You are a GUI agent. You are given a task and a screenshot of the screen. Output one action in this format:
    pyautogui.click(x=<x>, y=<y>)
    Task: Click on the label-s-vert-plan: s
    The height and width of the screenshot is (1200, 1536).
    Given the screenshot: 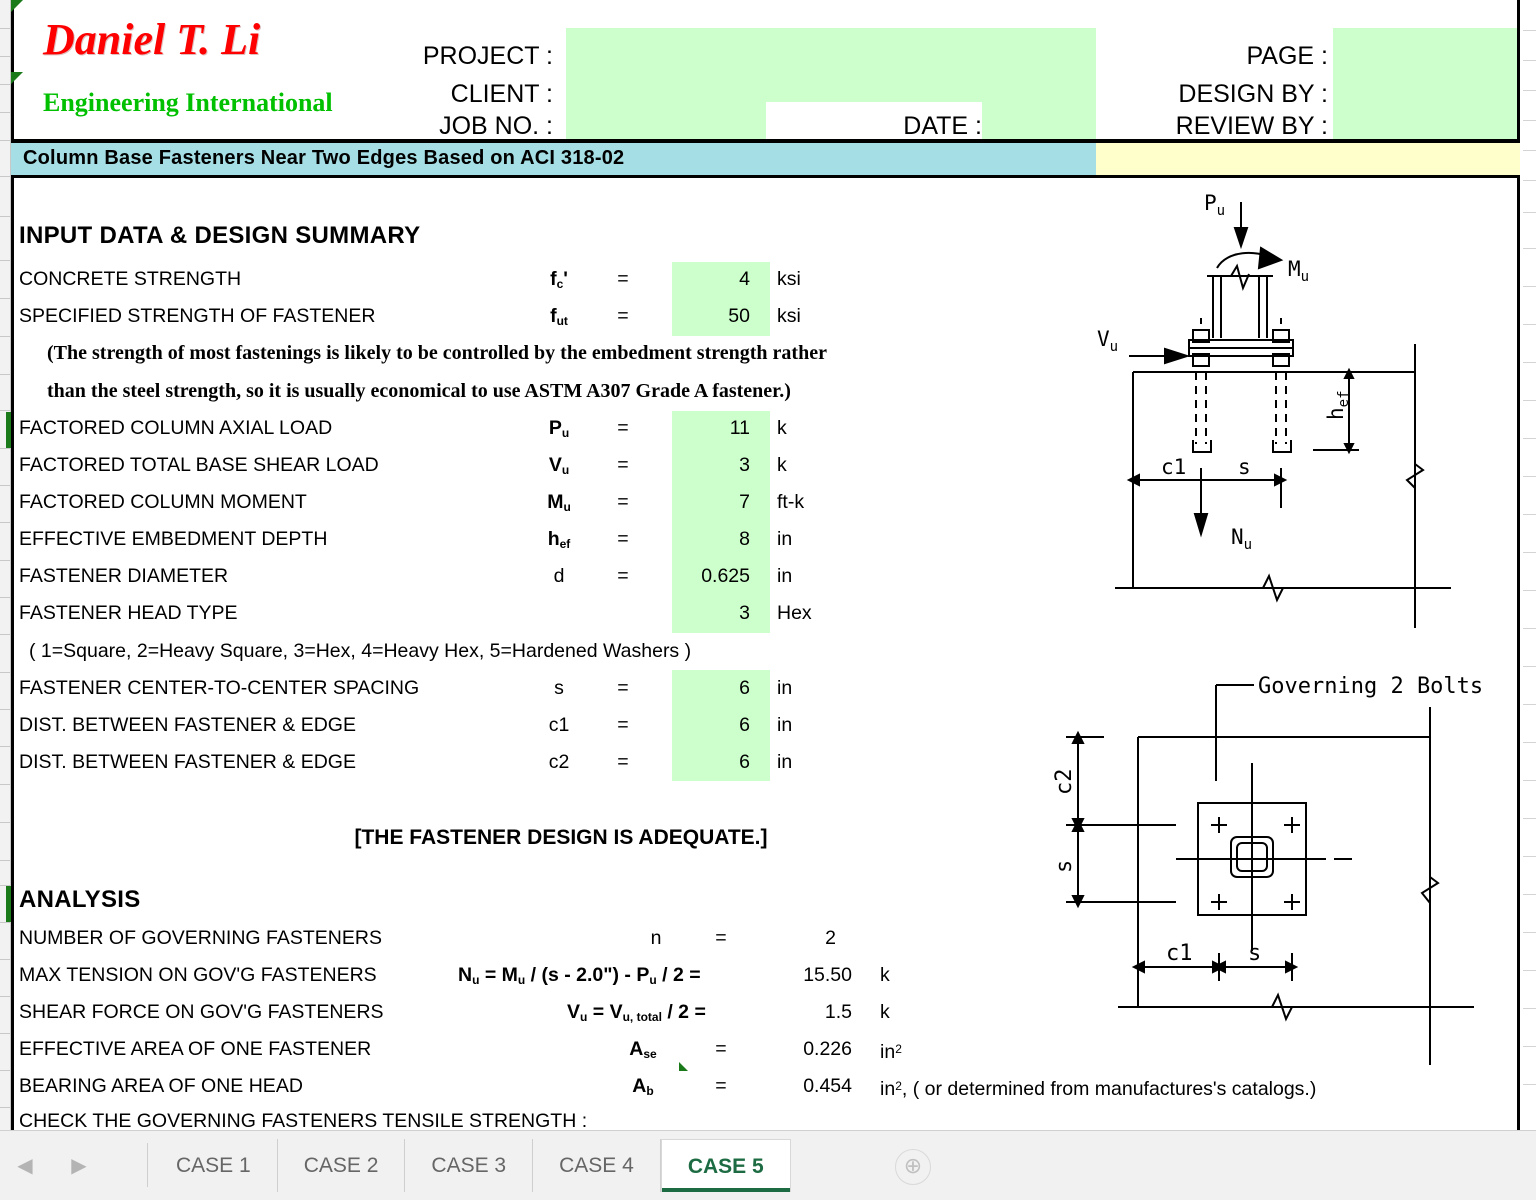 What is the action you would take?
    pyautogui.click(x=1064, y=866)
    